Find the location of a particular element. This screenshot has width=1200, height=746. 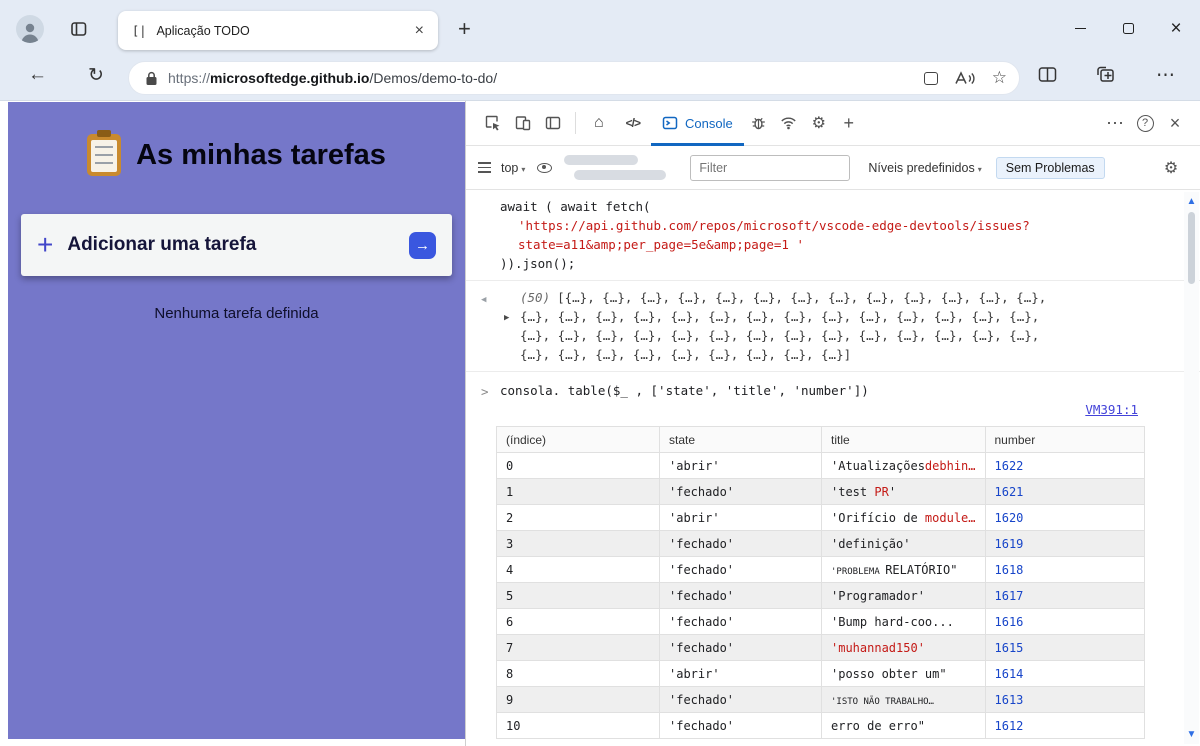

devtools-scrollbar: ▲ ▼ is located at coordinates (1191, 468).